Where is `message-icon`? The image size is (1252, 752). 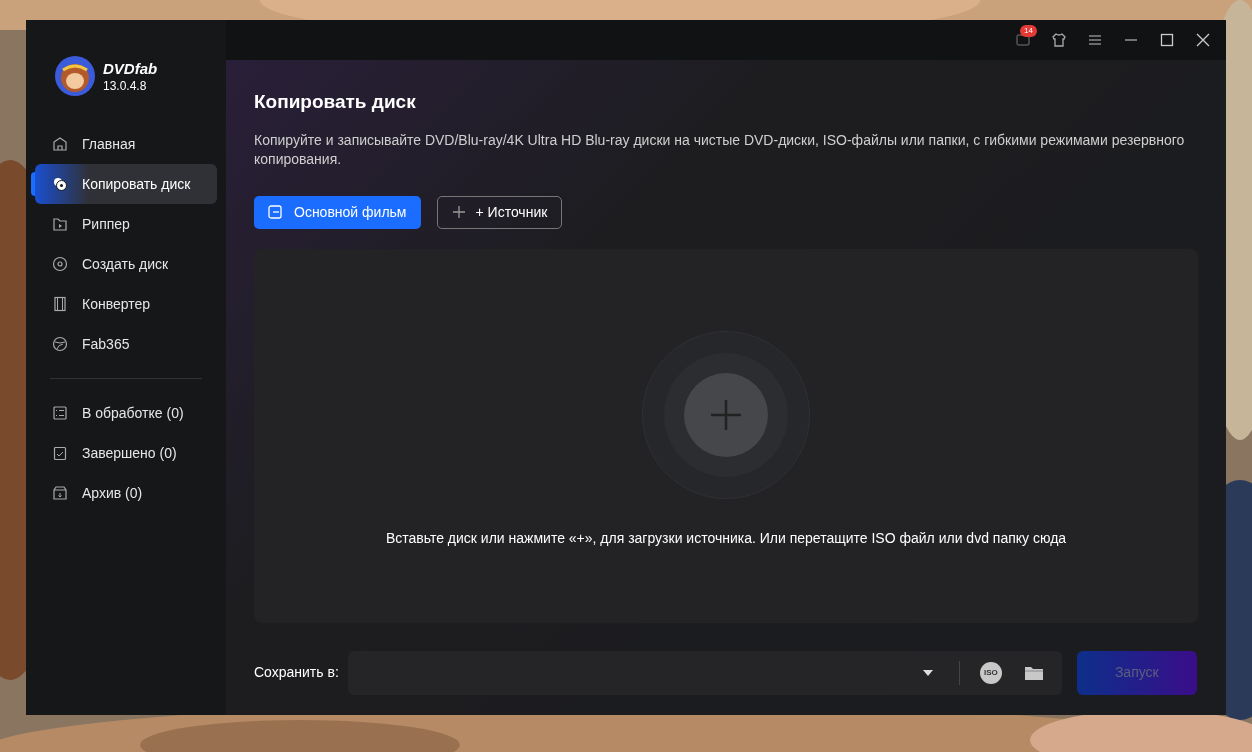 message-icon is located at coordinates (1023, 40).